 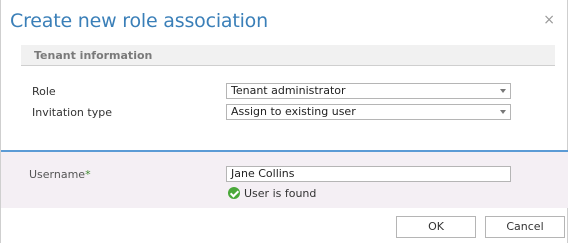 I want to click on username-label-text: Username, so click(x=57, y=174).